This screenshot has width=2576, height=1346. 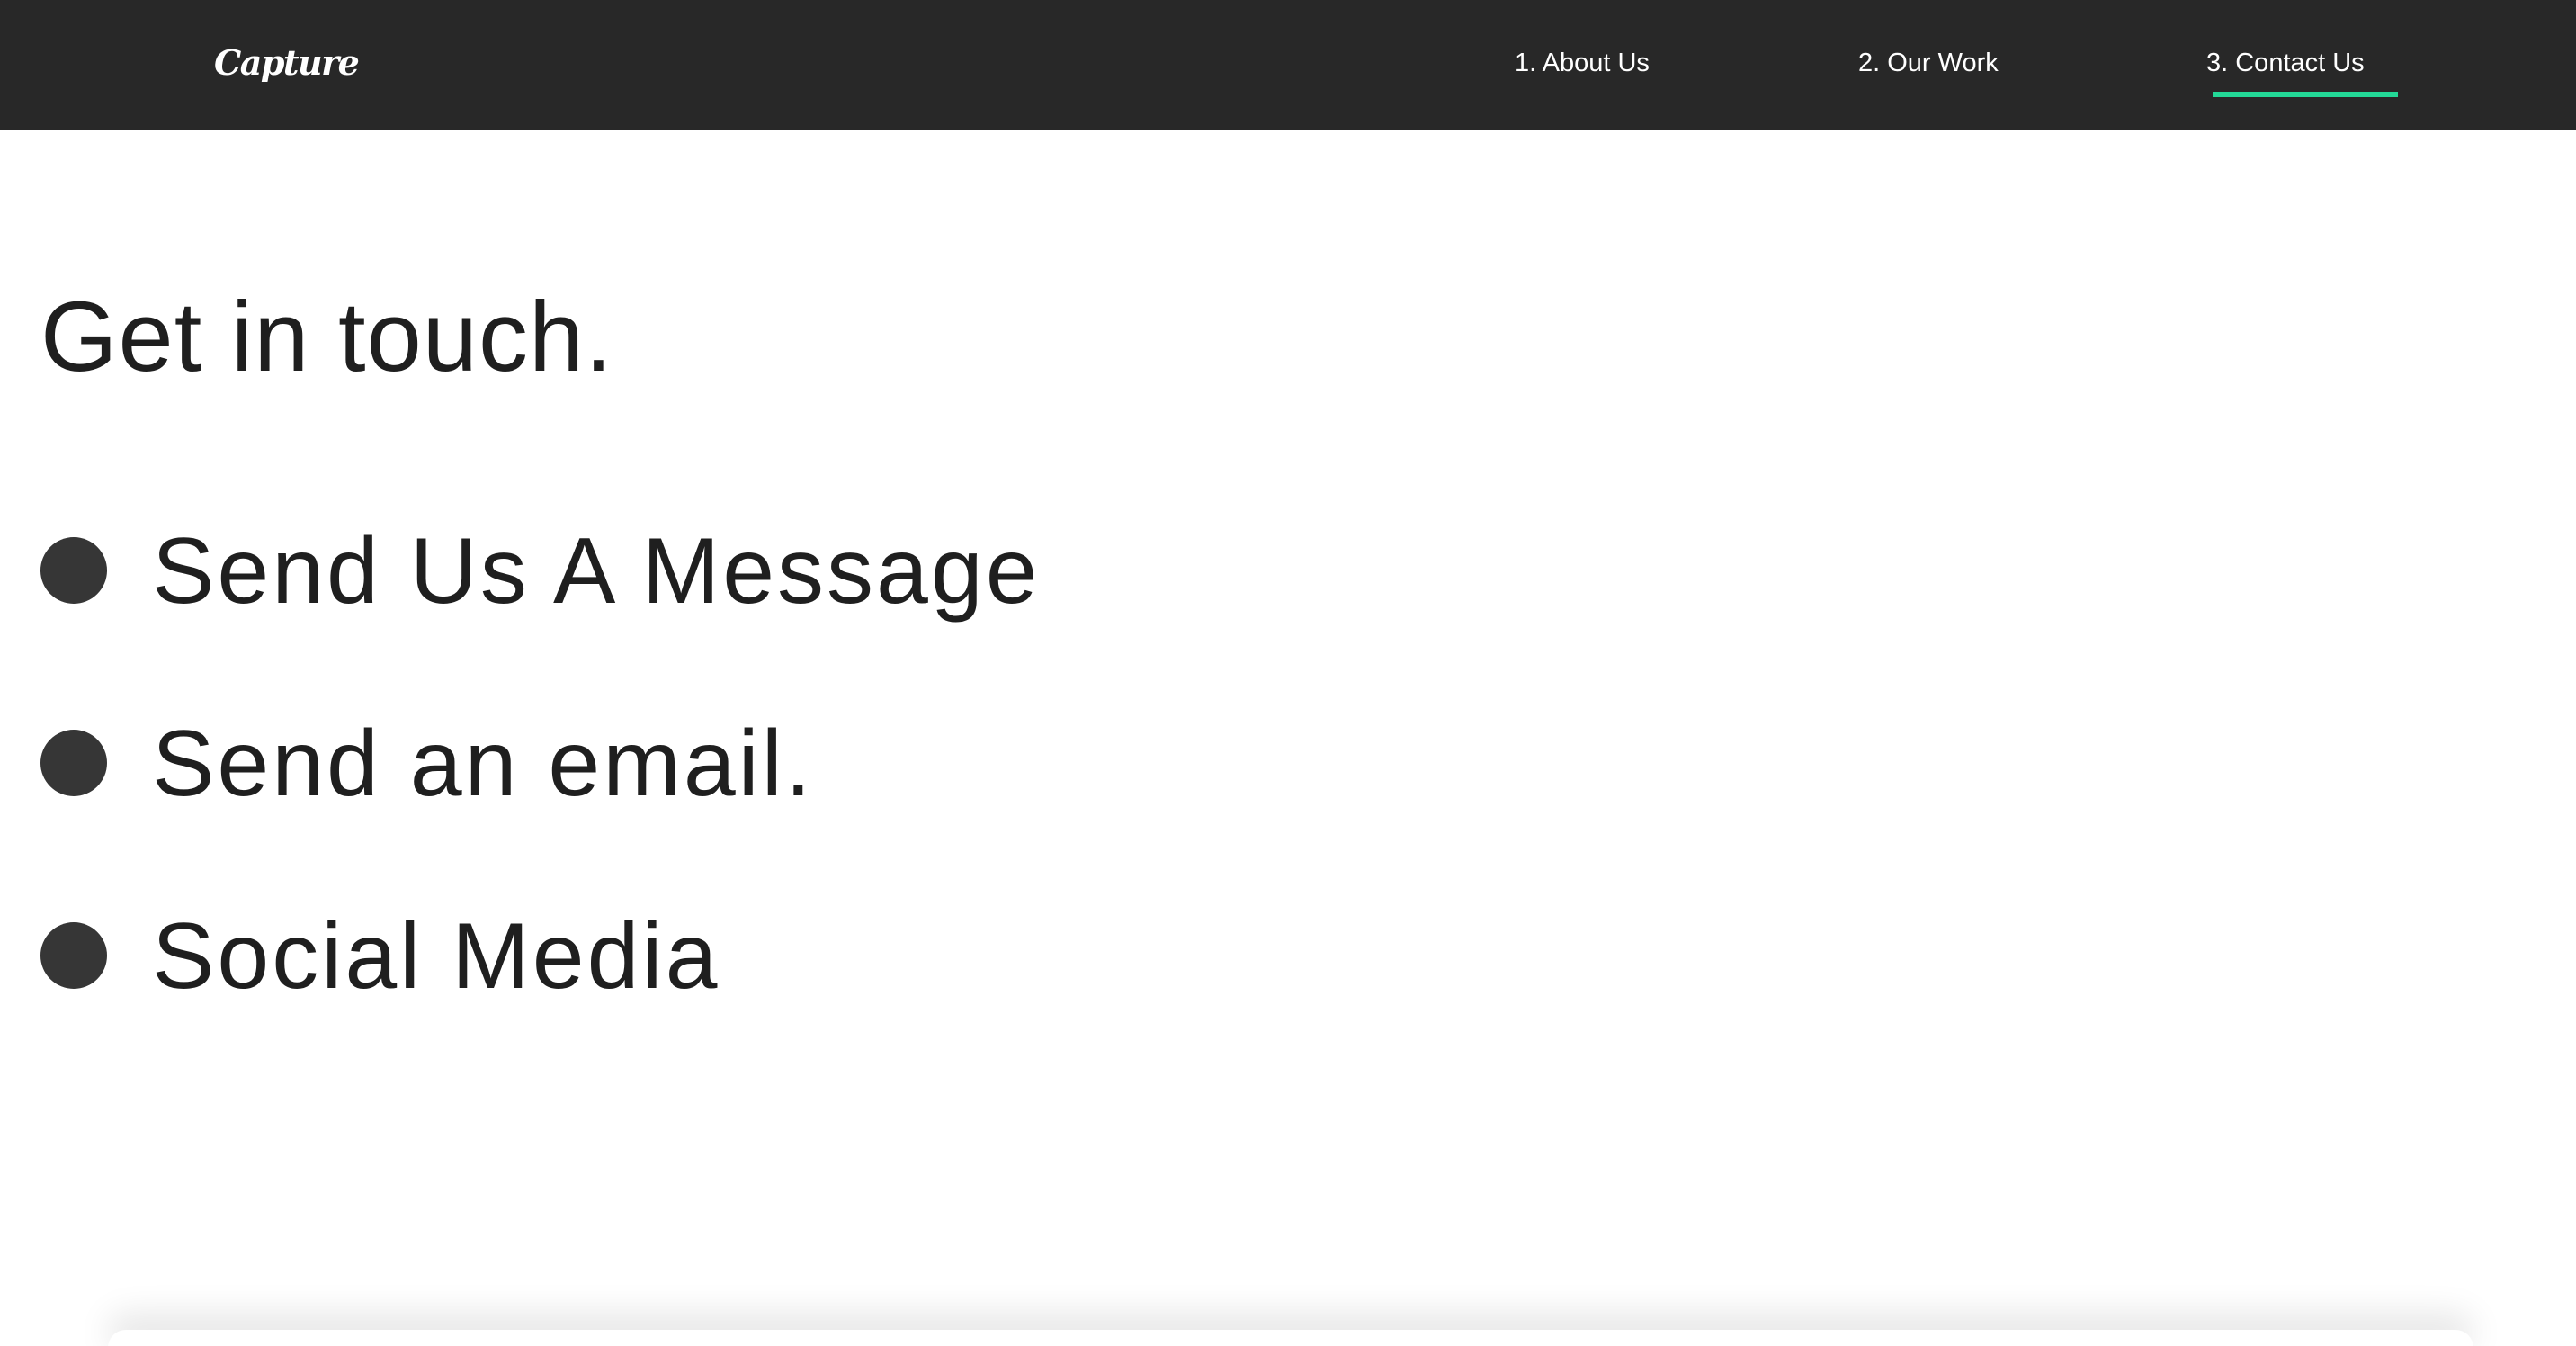 What do you see at coordinates (1582, 63) in the screenshot?
I see `nav-link-about-us: 1. About Us` at bounding box center [1582, 63].